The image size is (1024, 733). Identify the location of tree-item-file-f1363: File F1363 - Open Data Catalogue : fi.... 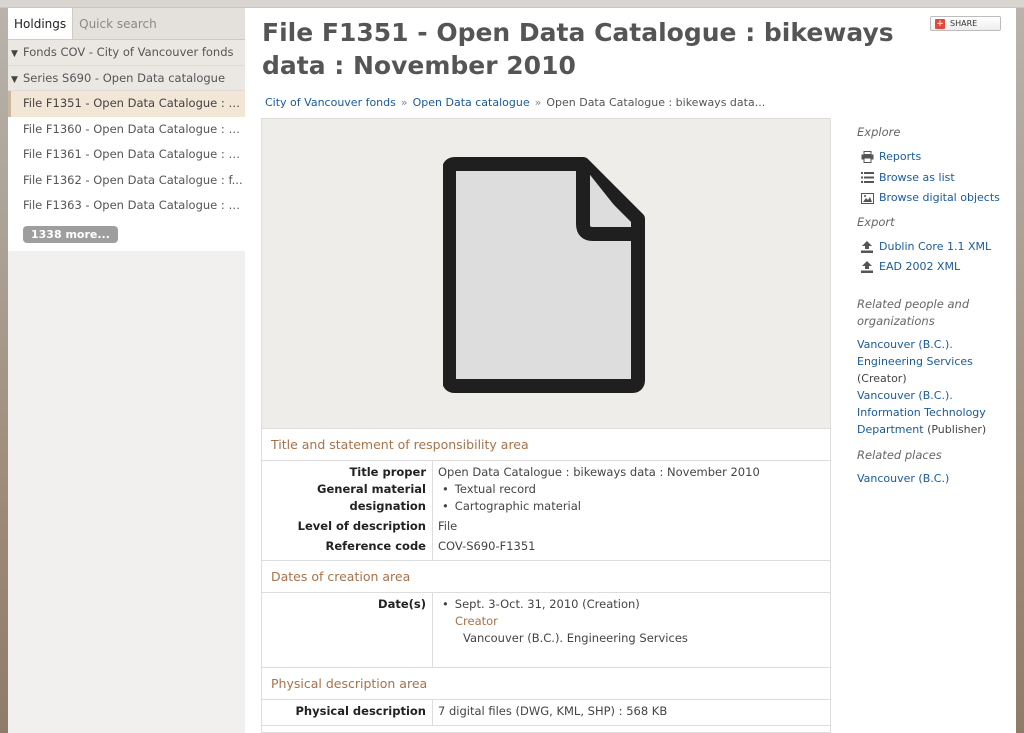
(126, 206).